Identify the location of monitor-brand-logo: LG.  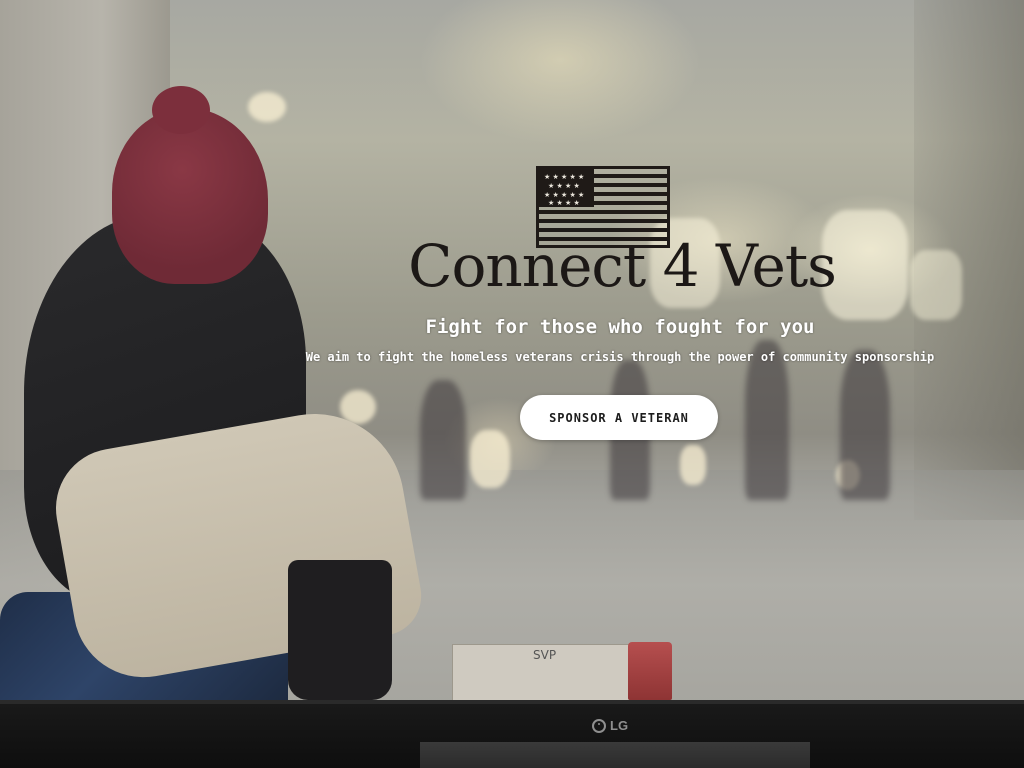
(610, 725).